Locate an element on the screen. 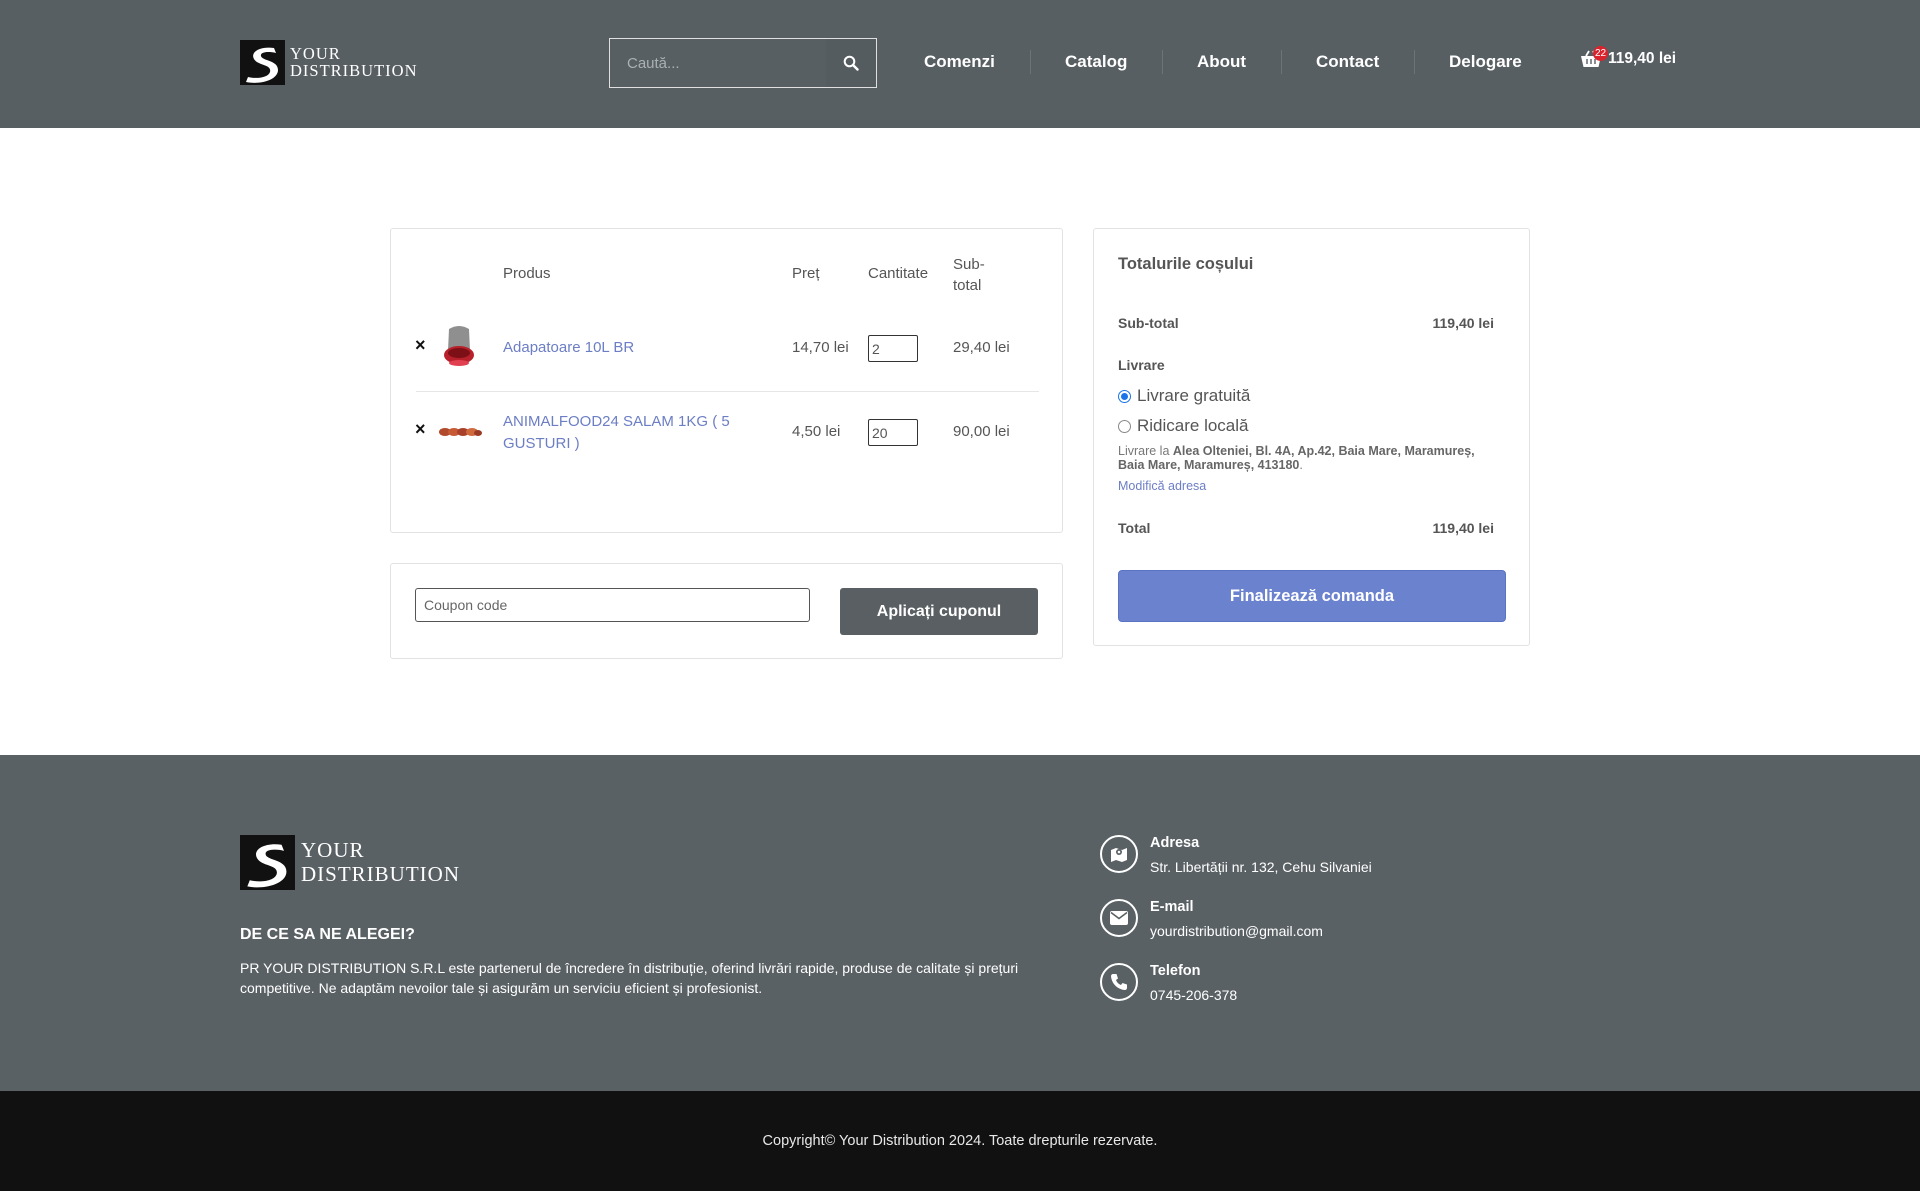  search-form is located at coordinates (743, 63).